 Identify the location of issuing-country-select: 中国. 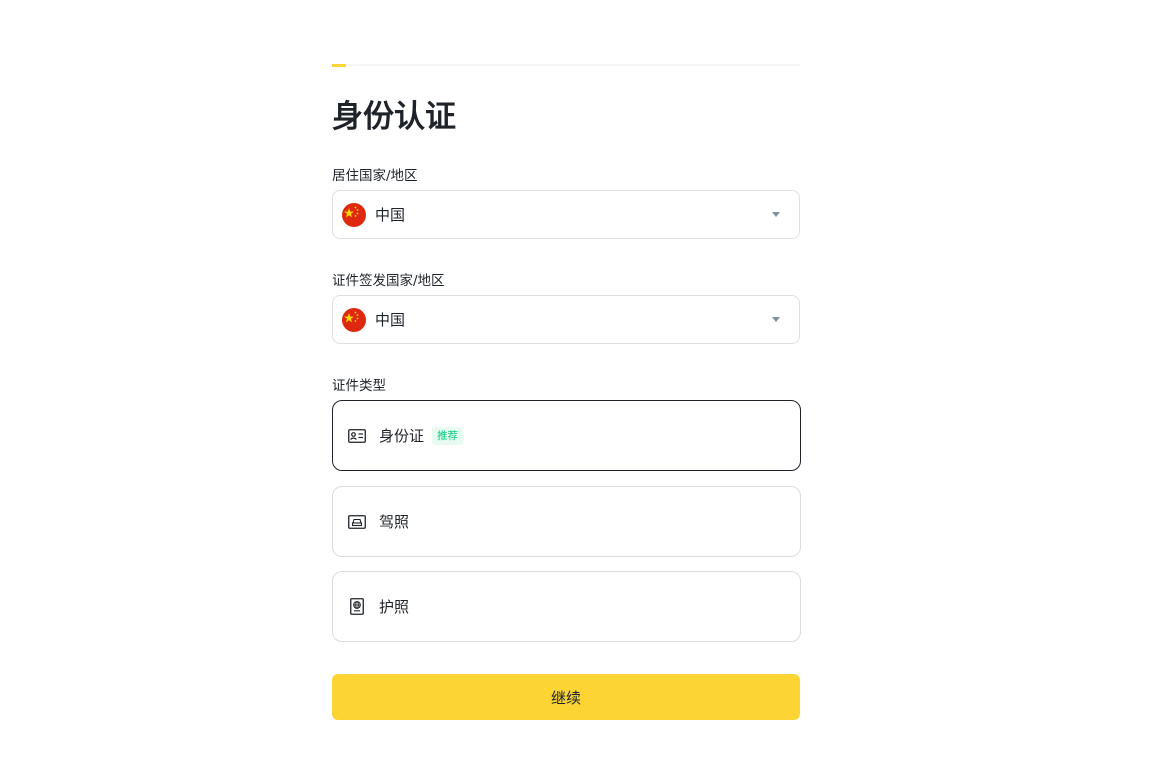
(566, 319).